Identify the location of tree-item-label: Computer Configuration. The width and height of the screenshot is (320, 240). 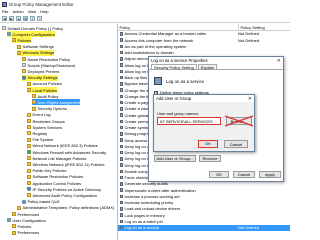
(33, 34).